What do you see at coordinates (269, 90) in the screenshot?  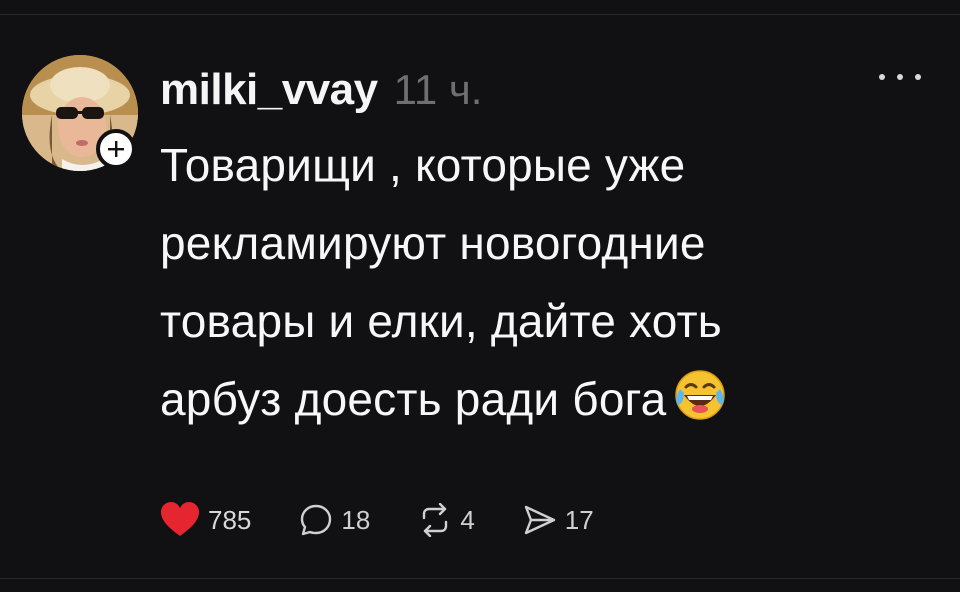 I see `username-link: milki_vvay` at bounding box center [269, 90].